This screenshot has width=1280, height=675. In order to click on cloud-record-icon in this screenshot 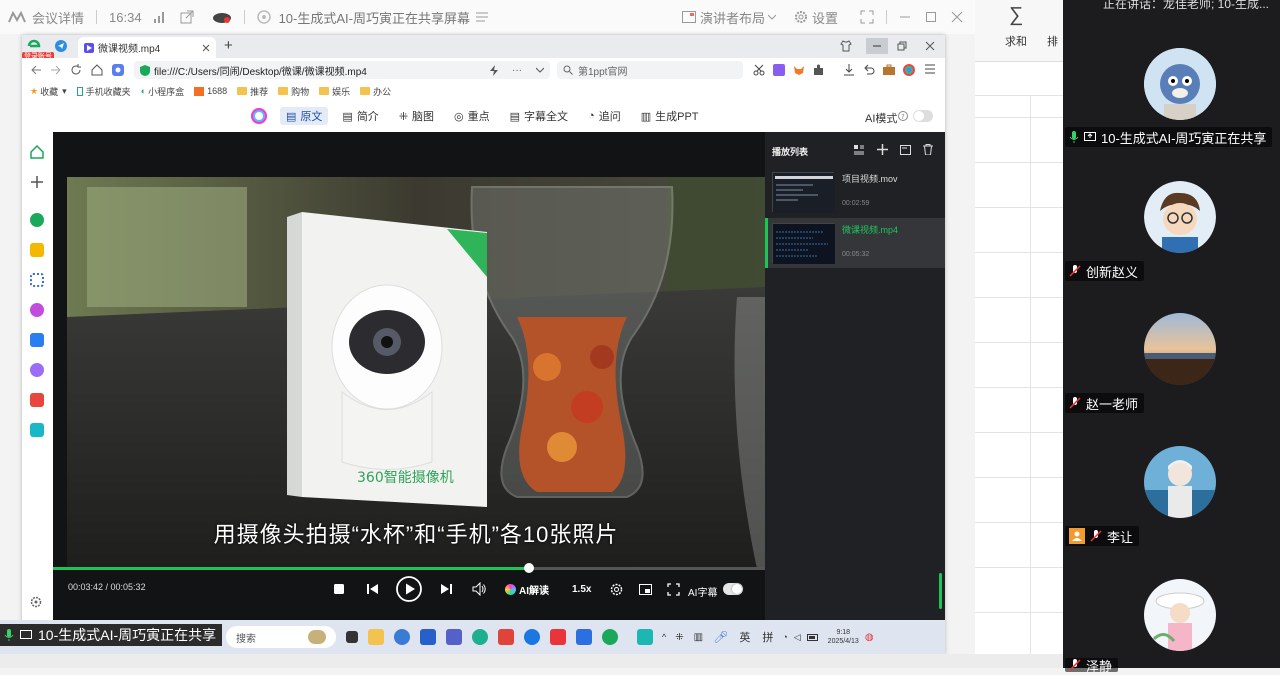, I will do `click(222, 17)`.